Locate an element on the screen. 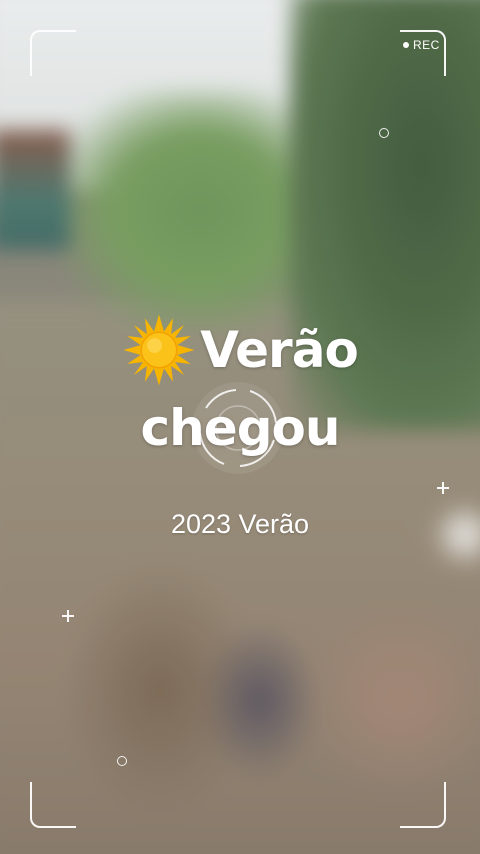 This screenshot has width=480, height=854. title-verao: Verão is located at coordinates (279, 350).